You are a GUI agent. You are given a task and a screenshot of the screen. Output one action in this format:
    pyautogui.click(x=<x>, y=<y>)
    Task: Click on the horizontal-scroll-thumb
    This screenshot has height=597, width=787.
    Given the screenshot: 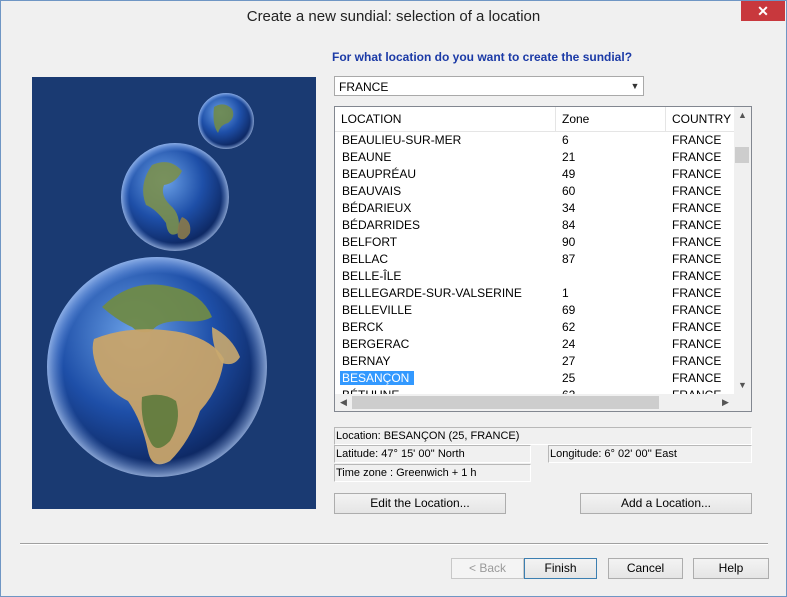 What is the action you would take?
    pyautogui.click(x=505, y=402)
    